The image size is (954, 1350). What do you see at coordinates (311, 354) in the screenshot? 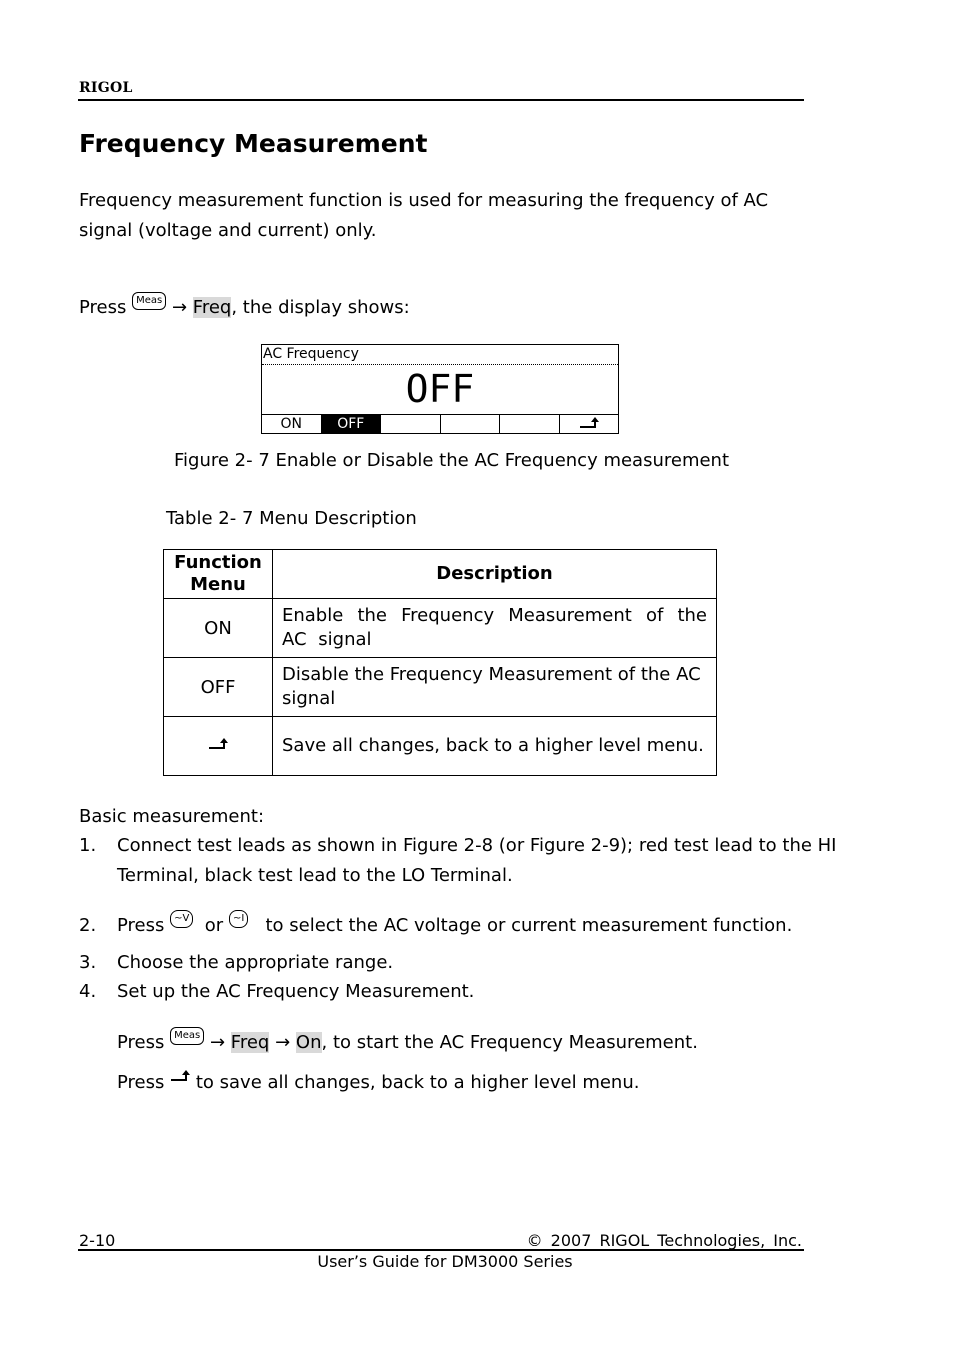
I see `lcd-title: AC Frequency` at bounding box center [311, 354].